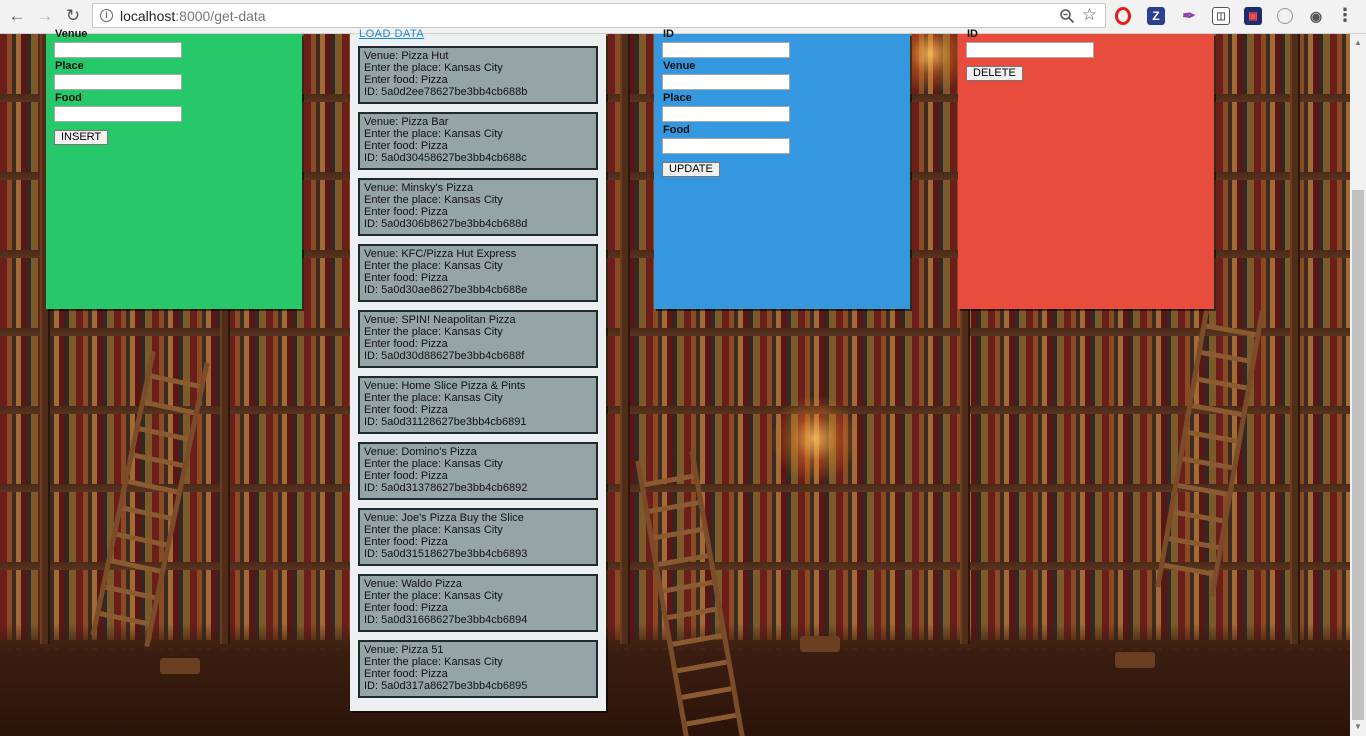 The height and width of the screenshot is (736, 1366). I want to click on record-venue-value: Pizza Bar, so click(425, 122).